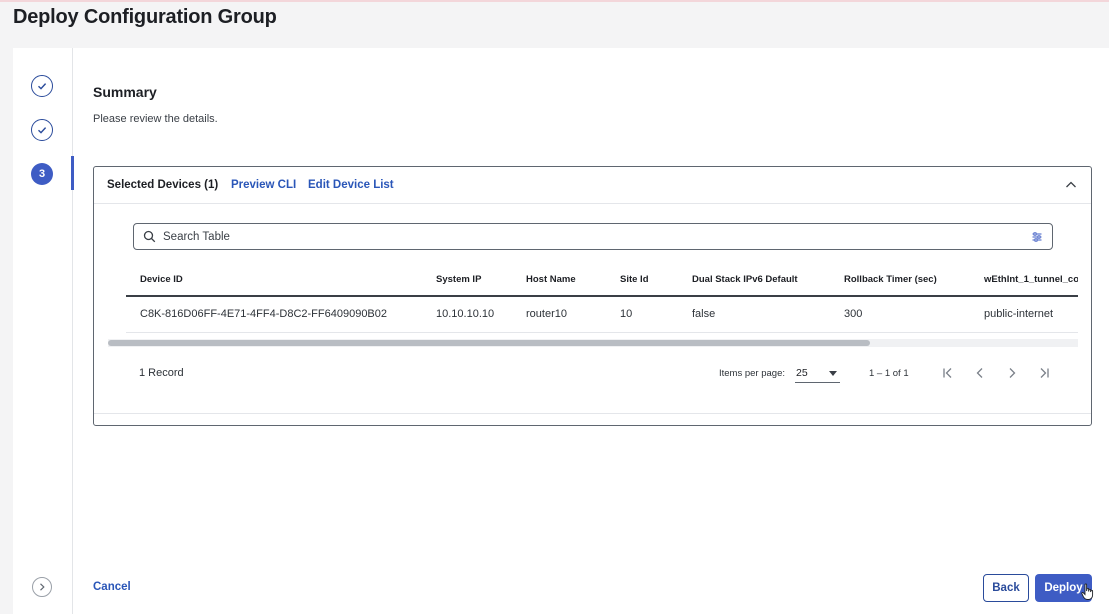 Image resolution: width=1109 pixels, height=614 pixels. I want to click on column-header-host-name: Host Name, so click(559, 280).